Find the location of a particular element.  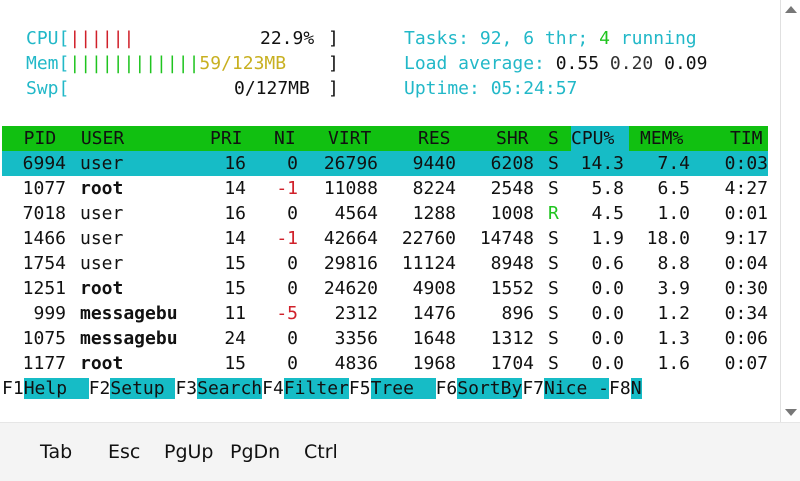

process-row: 1754 user 15 0 29816 11124 8948 S 0.6 8.8 0:04 is located at coordinates (385, 263).